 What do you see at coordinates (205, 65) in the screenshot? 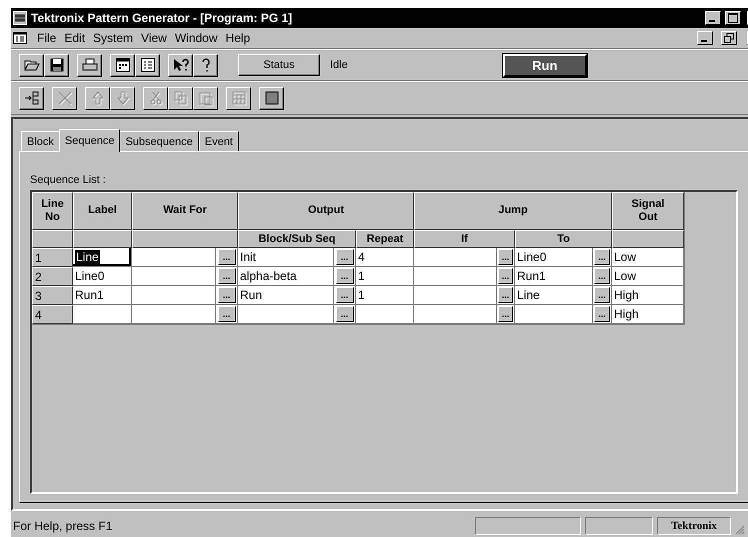
I see `help-icon` at bounding box center [205, 65].